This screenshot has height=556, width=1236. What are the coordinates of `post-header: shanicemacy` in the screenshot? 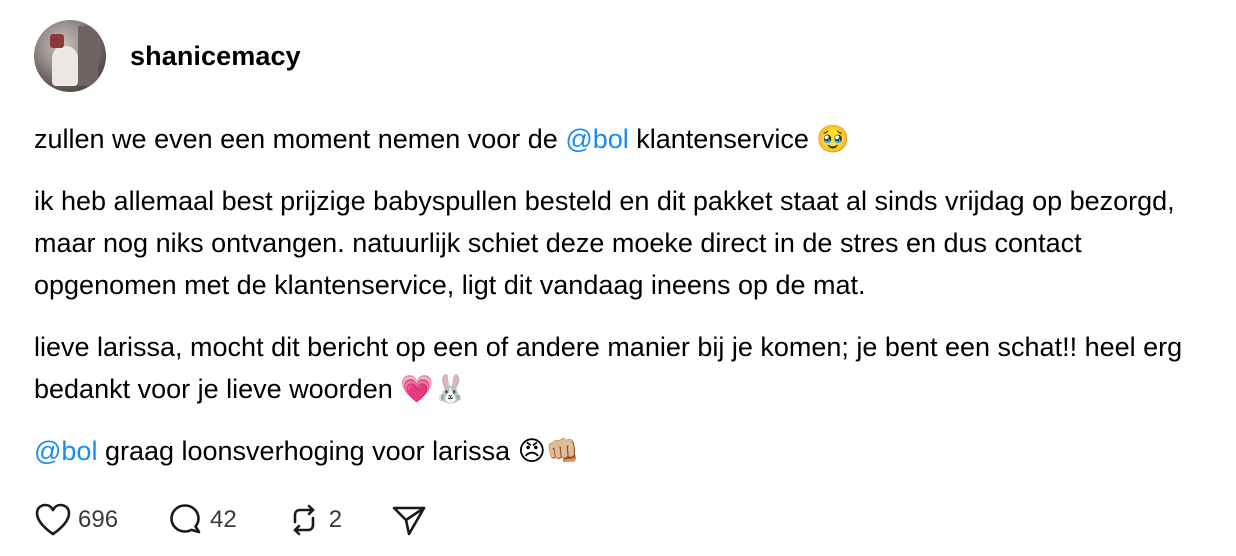 It's located at (167, 56).